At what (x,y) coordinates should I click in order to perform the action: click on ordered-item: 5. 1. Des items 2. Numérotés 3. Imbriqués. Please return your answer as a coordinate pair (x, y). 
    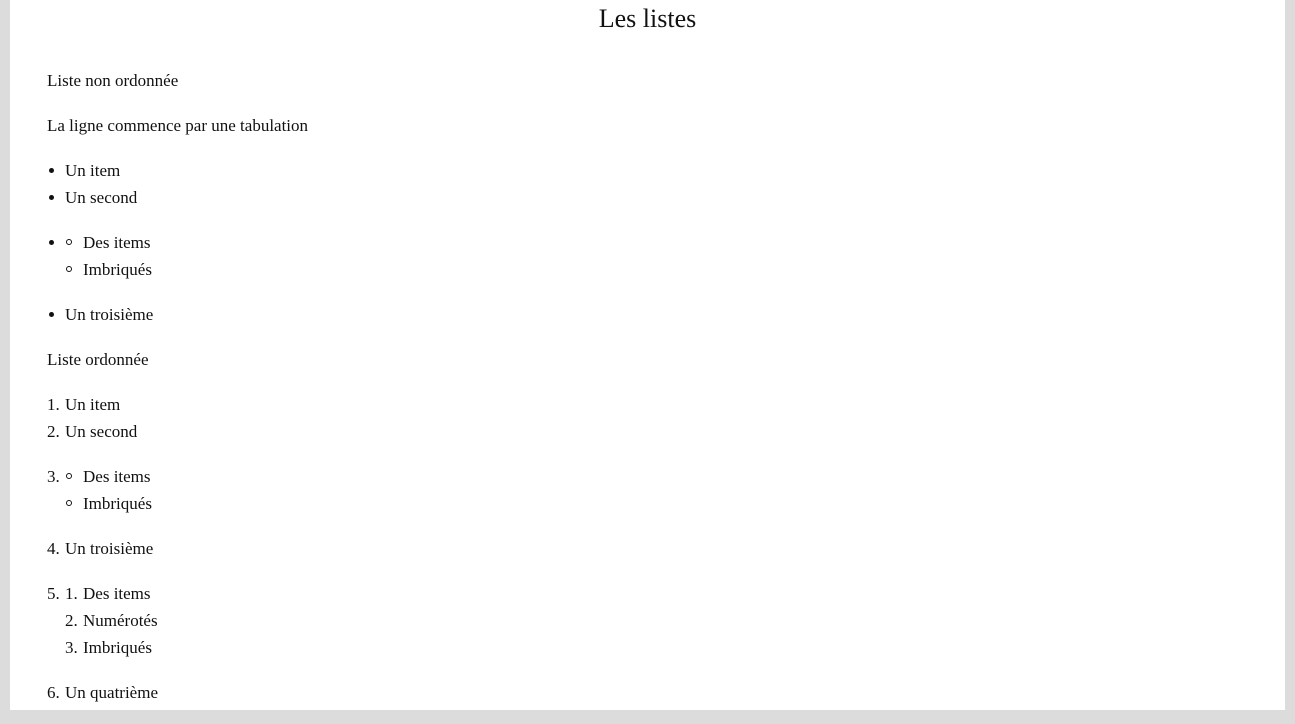
    Looking at the image, I should click on (177, 620).